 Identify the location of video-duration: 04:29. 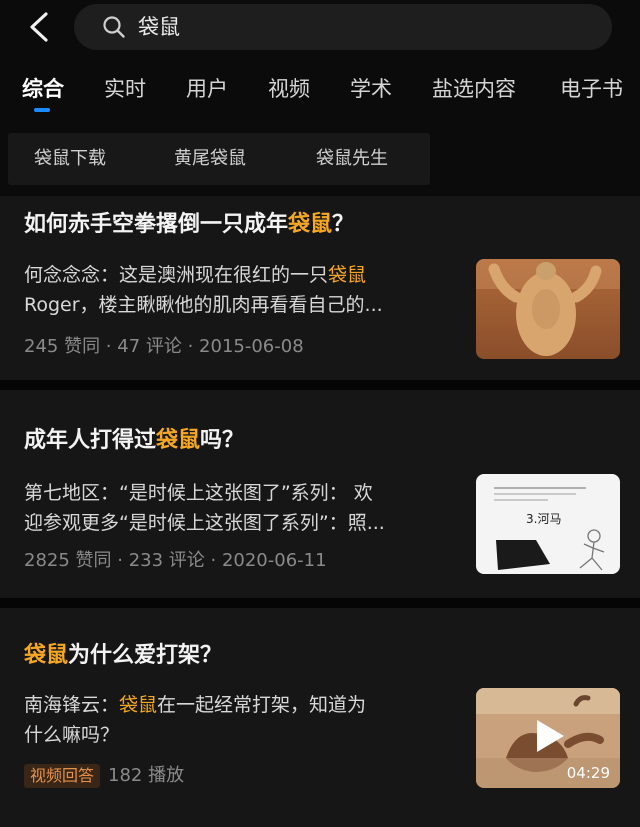
(588, 773).